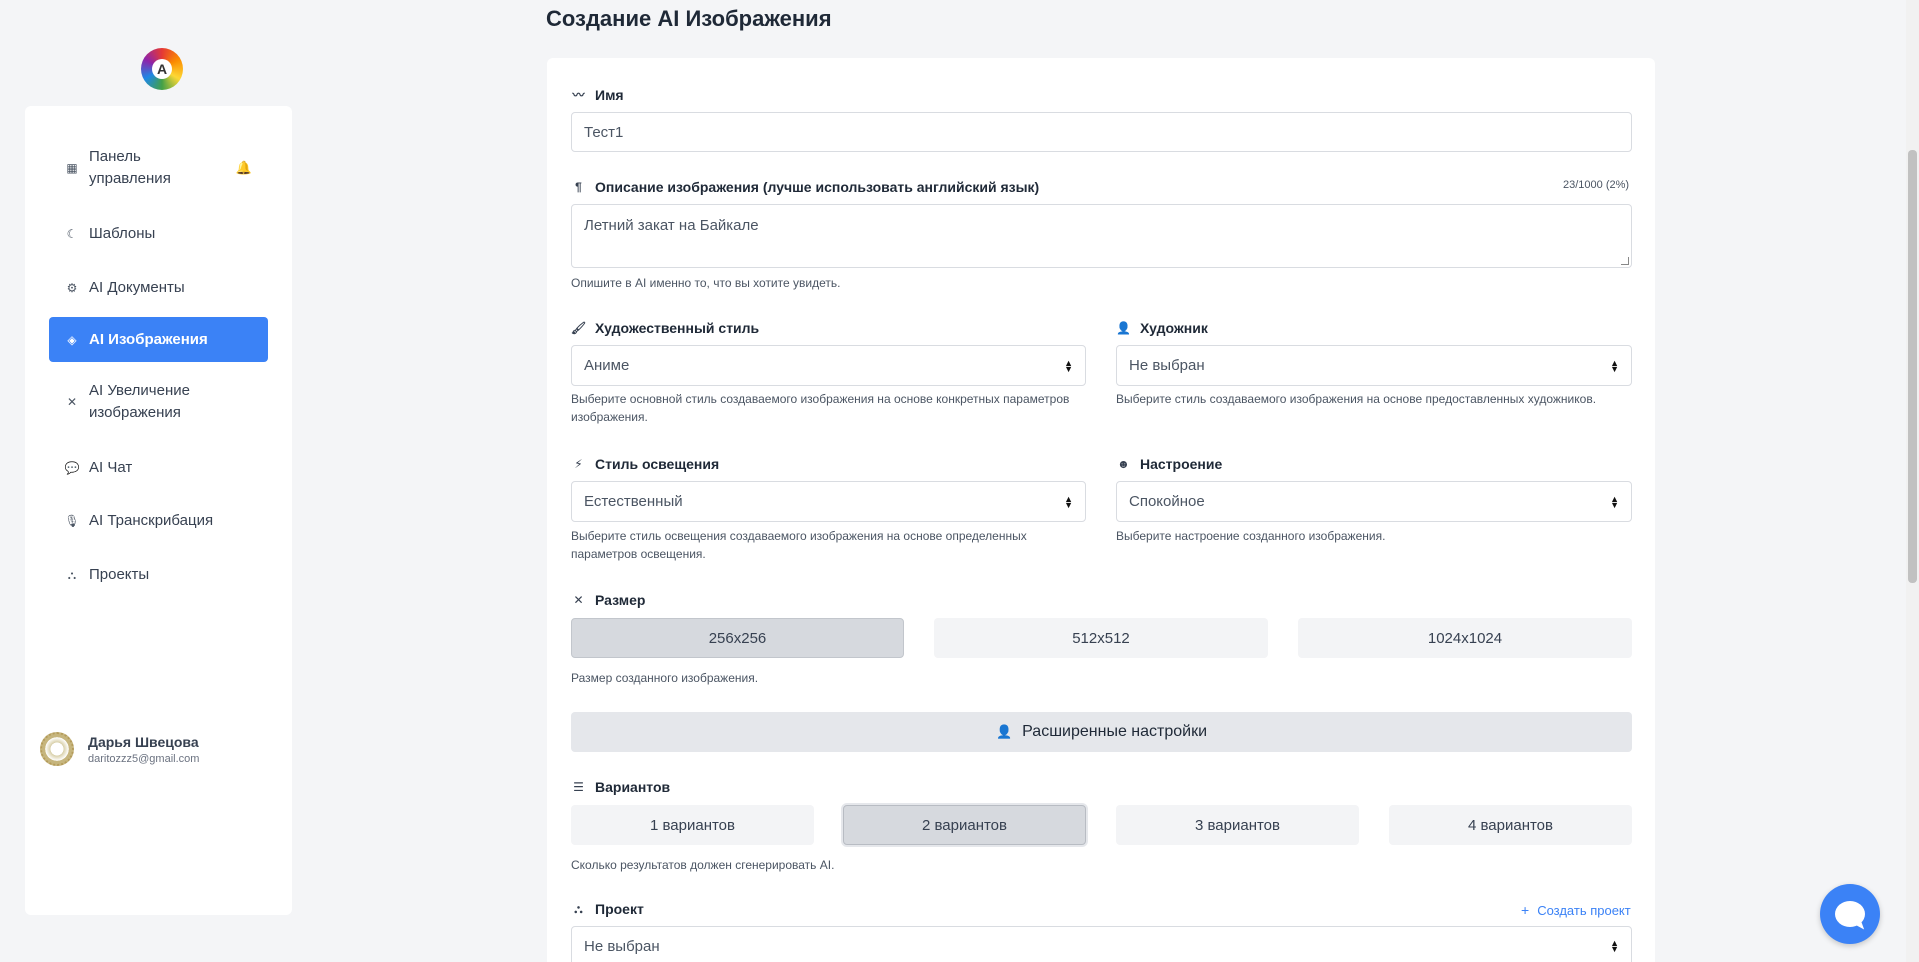 Image resolution: width=1919 pixels, height=962 pixels. I want to click on sidebar-item-label: AI Транскрибация, so click(151, 520).